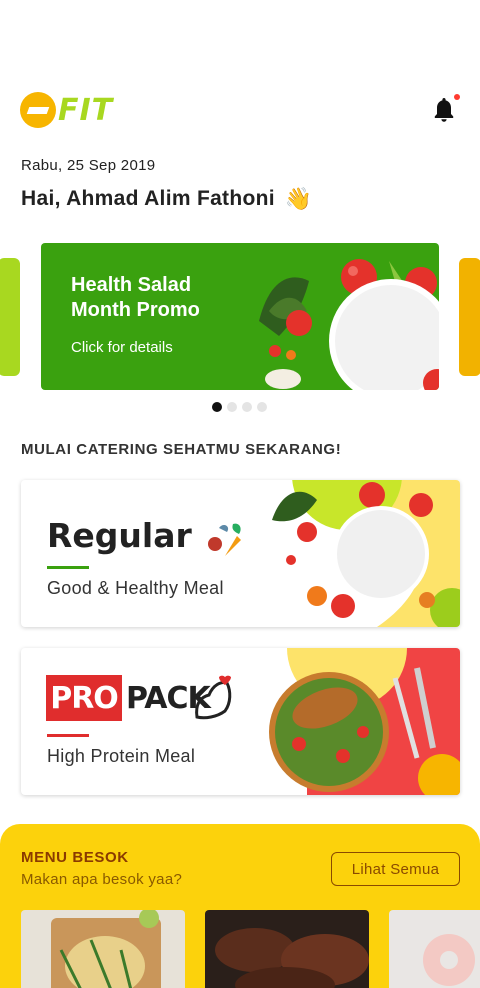 Image resolution: width=480 pixels, height=988 pixels. Describe the element at coordinates (88, 165) in the screenshot. I see `current-date: Rabu, 25 Sep 2019` at that location.